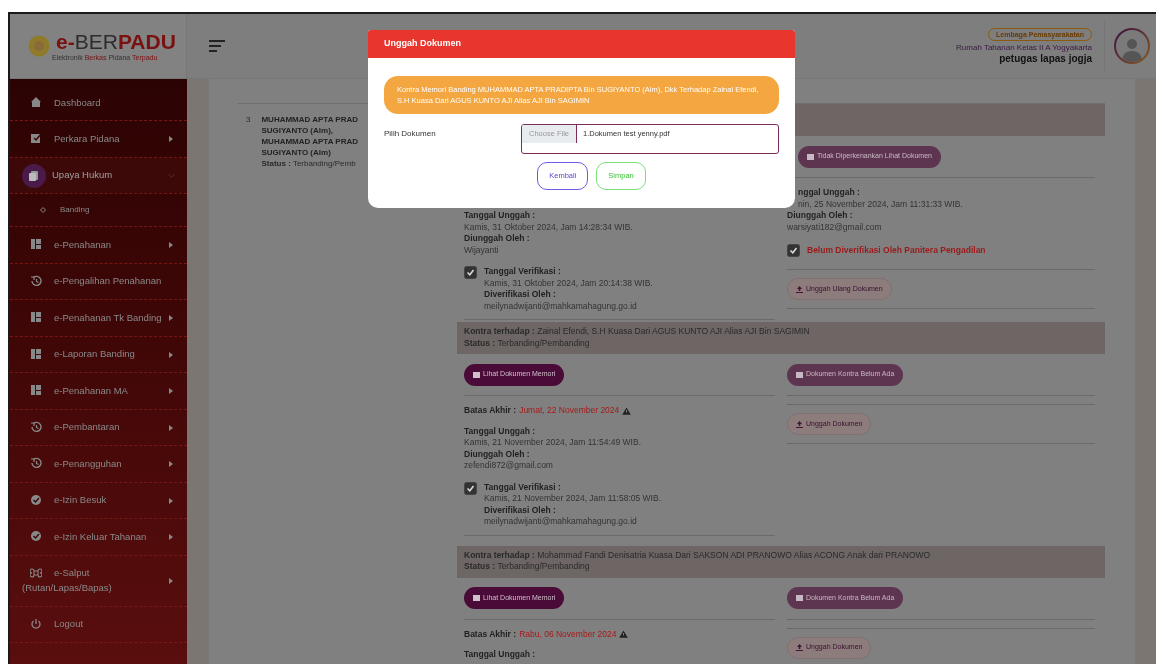  I want to click on verification-date: Kamis, 31 Oktober 2024, Jam 20:14:38 WIB., so click(568, 283).